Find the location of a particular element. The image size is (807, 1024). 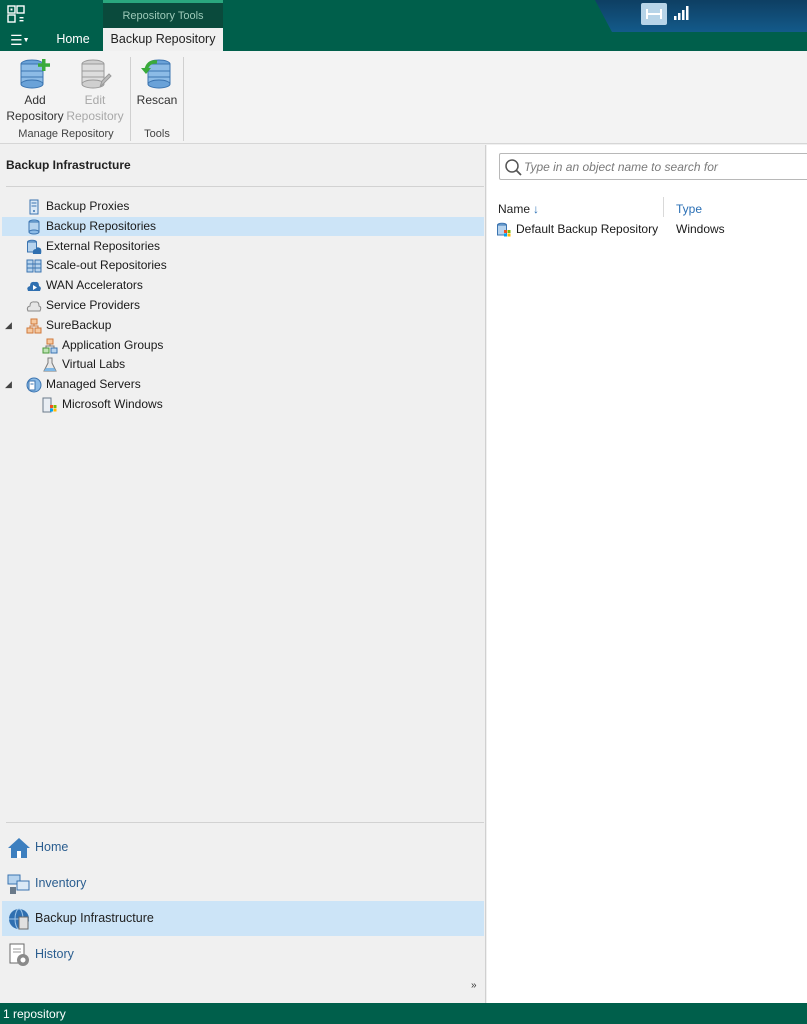

scaleout-repository-icon is located at coordinates (34, 266).